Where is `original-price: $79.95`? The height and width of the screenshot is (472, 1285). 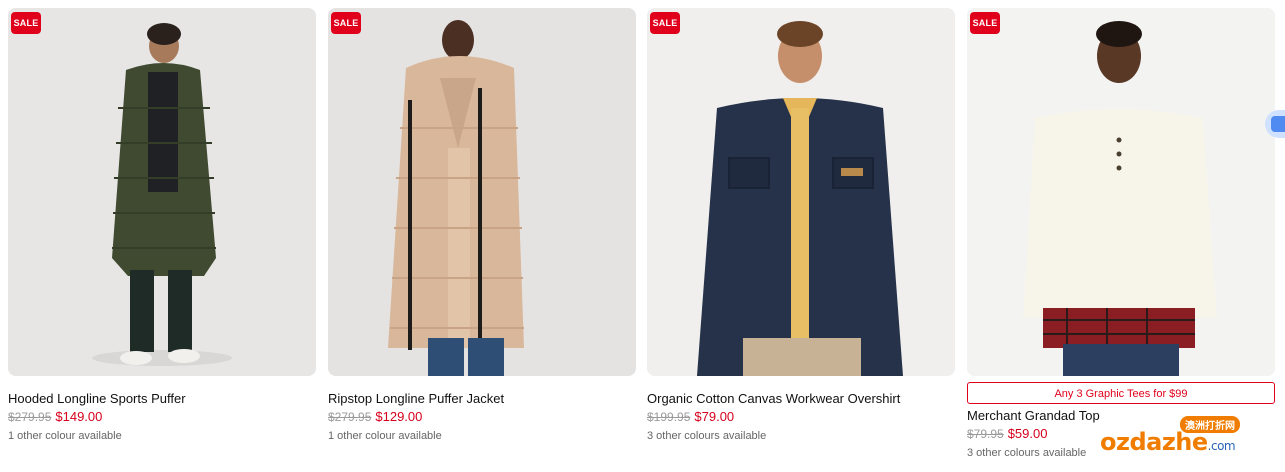
original-price: $79.95 is located at coordinates (985, 434).